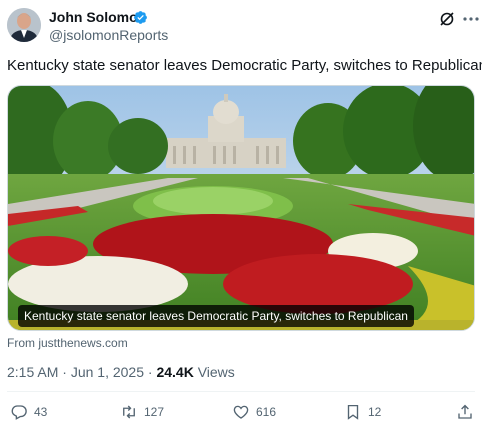 This screenshot has height=432, width=482. I want to click on bookmark-button: 12, so click(362, 412).